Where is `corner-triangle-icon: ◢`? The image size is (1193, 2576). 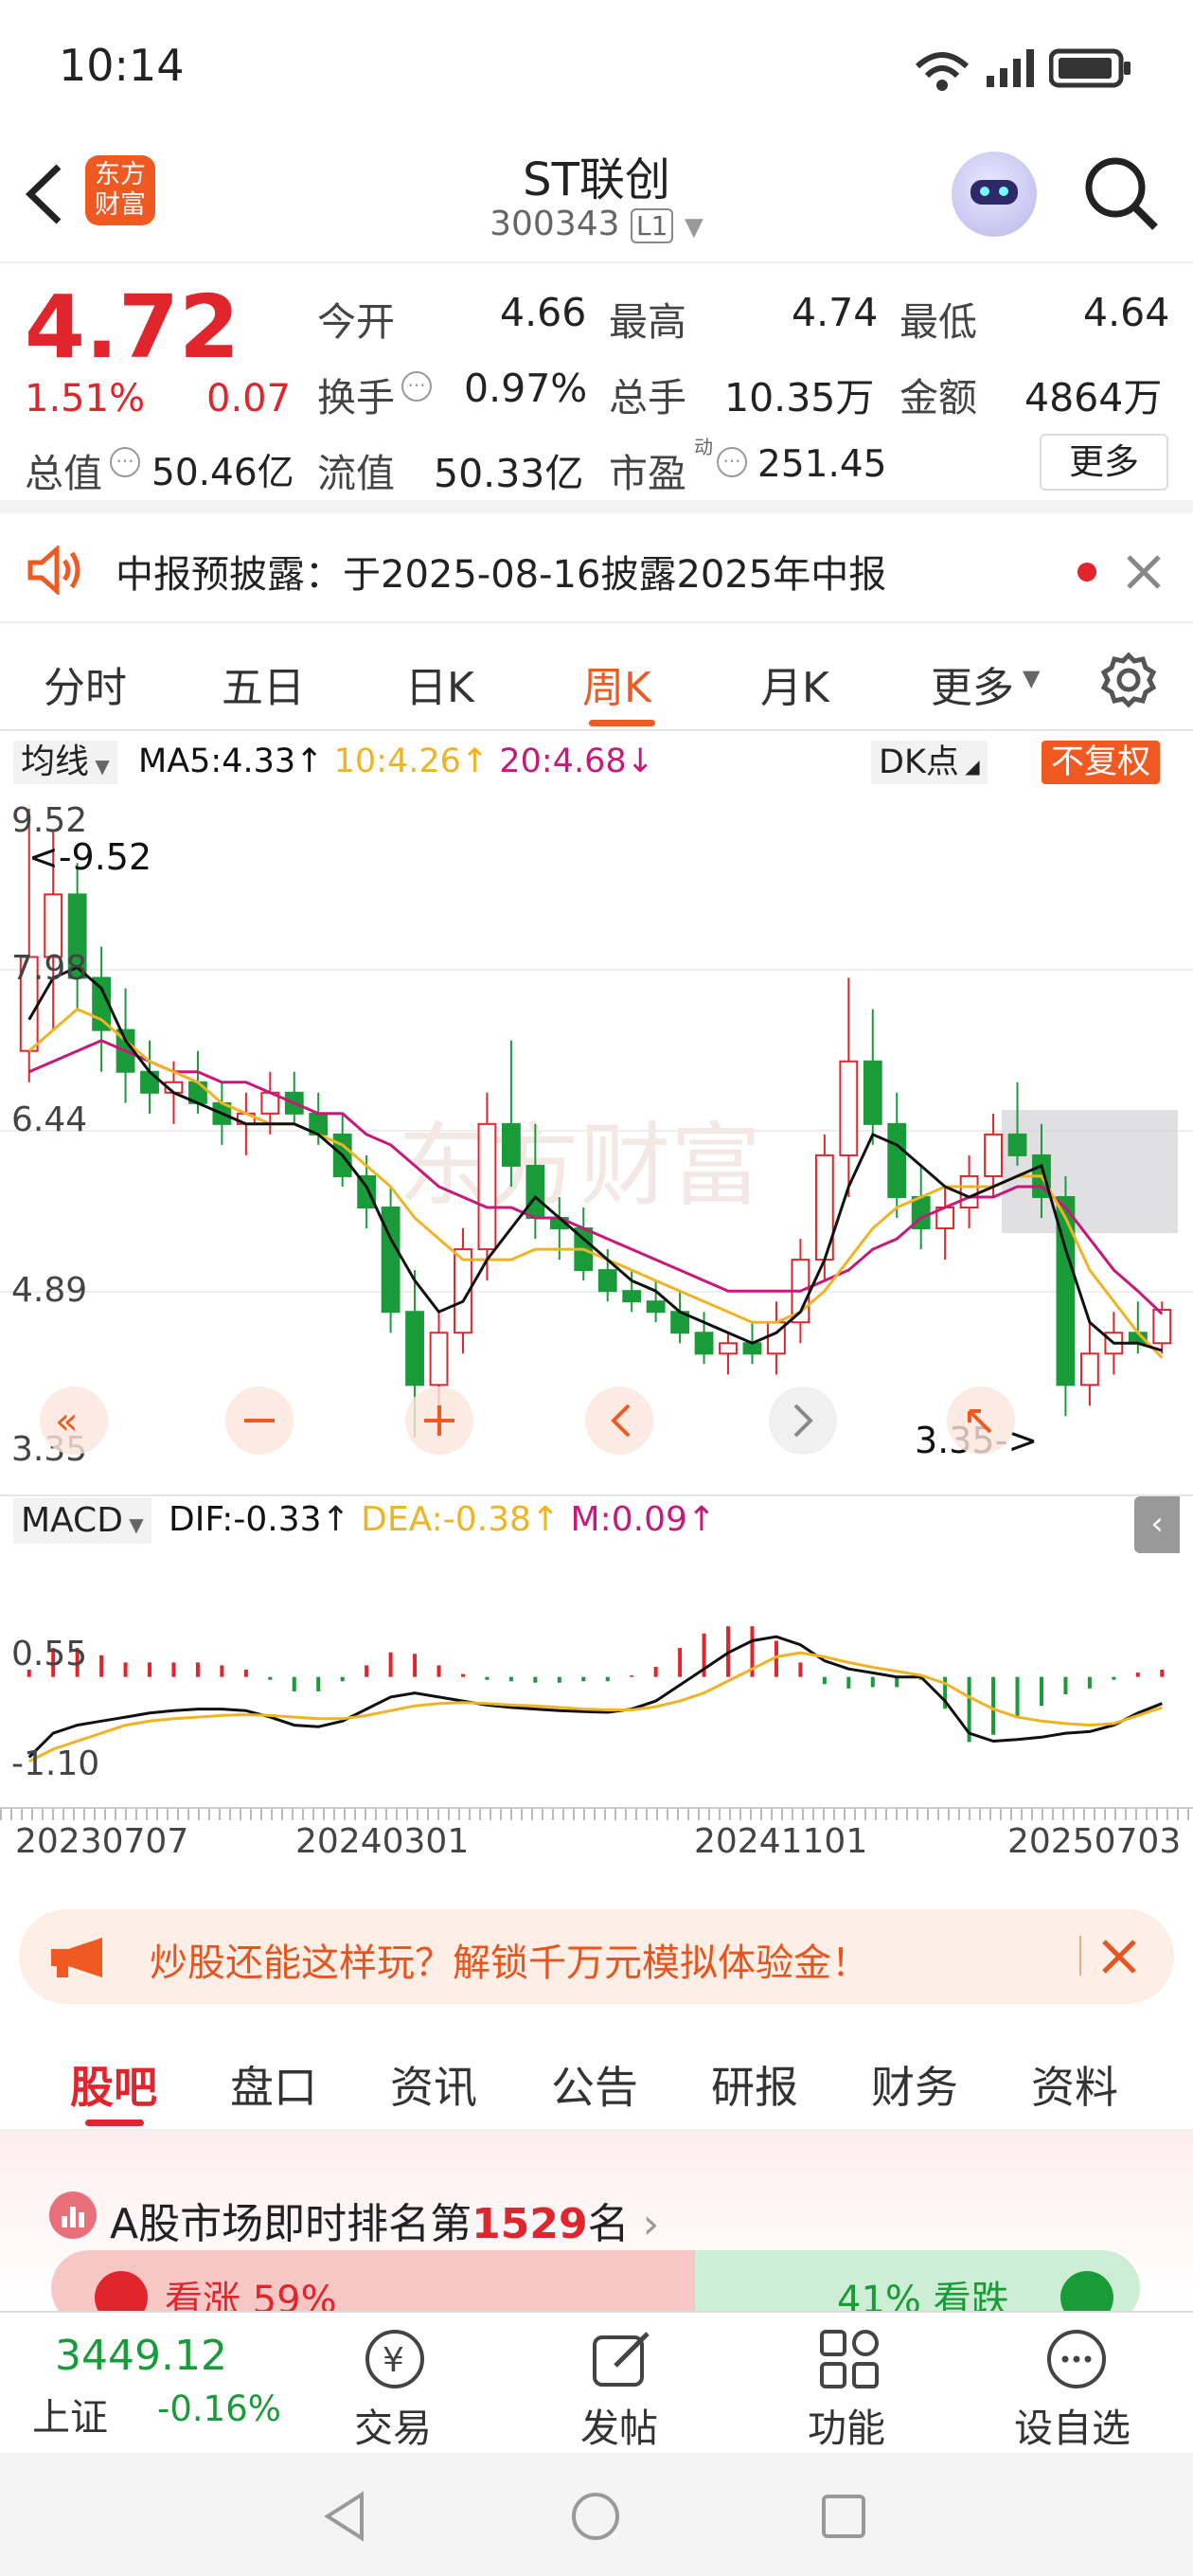
corner-triangle-icon: ◢ is located at coordinates (969, 766).